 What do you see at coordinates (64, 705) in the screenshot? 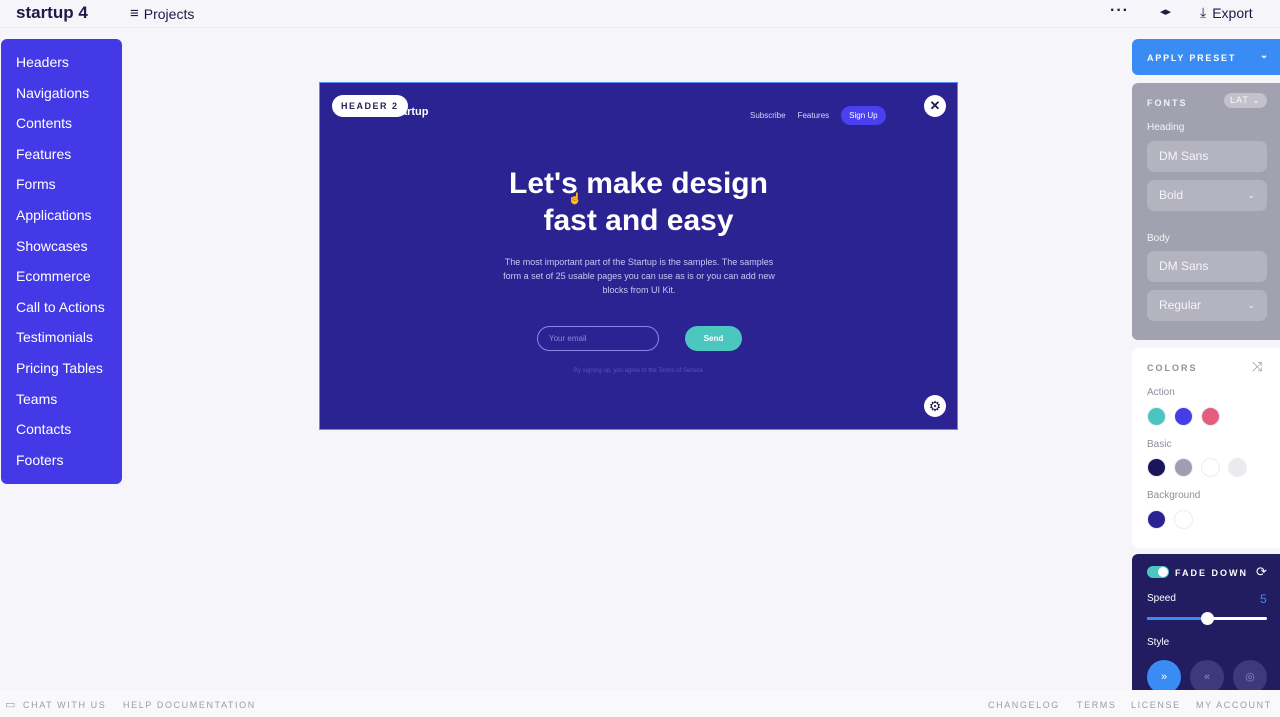
I see `chat-with-us-link: CHAT WITH US` at bounding box center [64, 705].